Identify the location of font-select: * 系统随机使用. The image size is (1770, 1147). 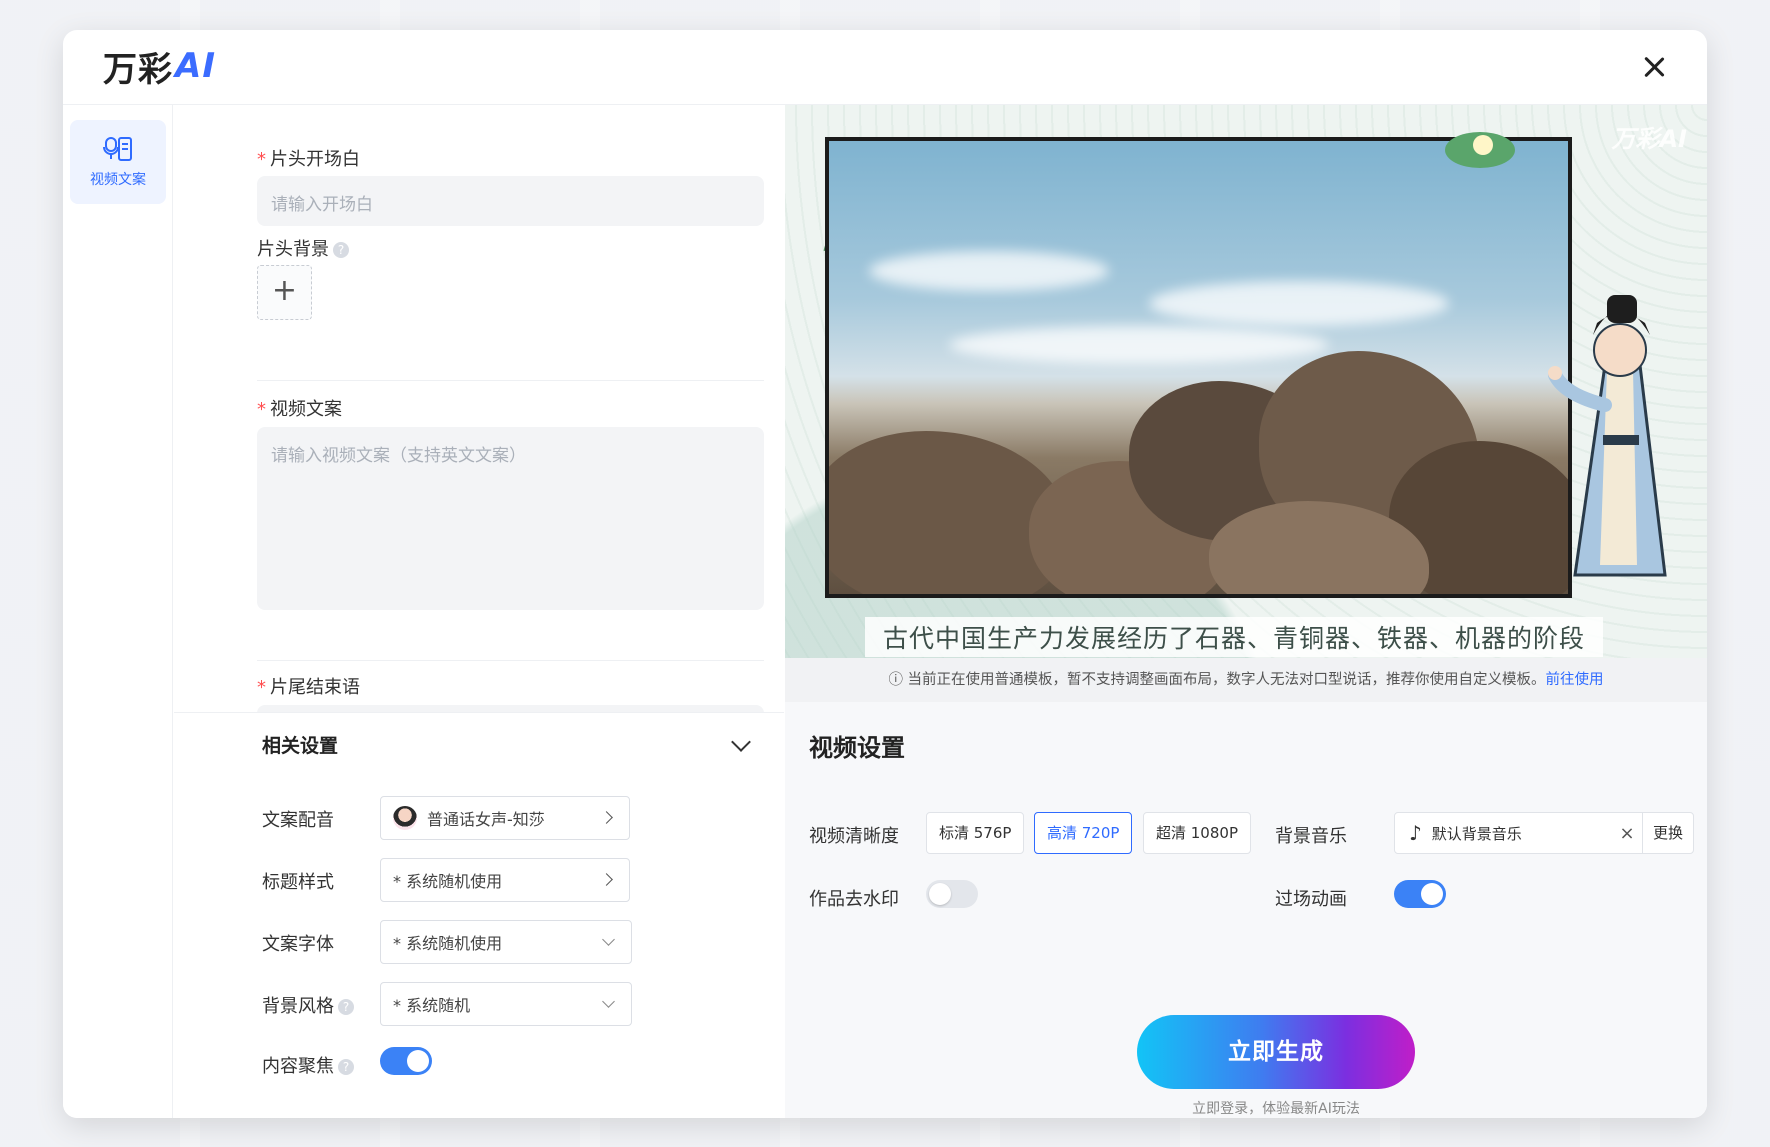
(506, 942).